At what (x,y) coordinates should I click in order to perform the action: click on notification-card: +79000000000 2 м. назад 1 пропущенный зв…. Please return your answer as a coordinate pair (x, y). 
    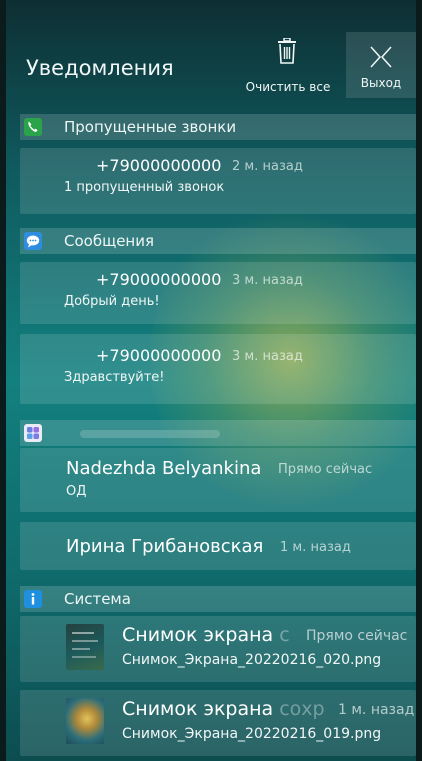
    Looking at the image, I should click on (218, 181).